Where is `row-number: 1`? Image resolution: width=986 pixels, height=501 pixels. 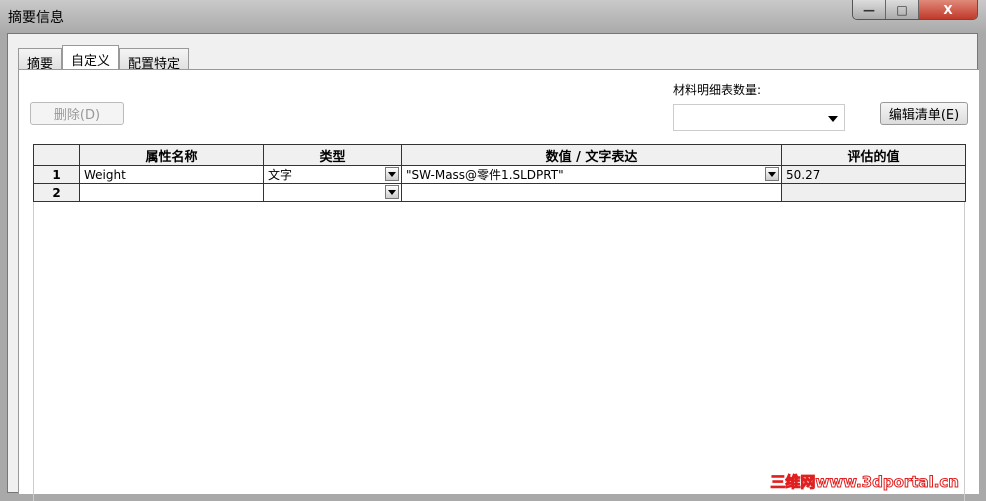 row-number: 1 is located at coordinates (56, 174).